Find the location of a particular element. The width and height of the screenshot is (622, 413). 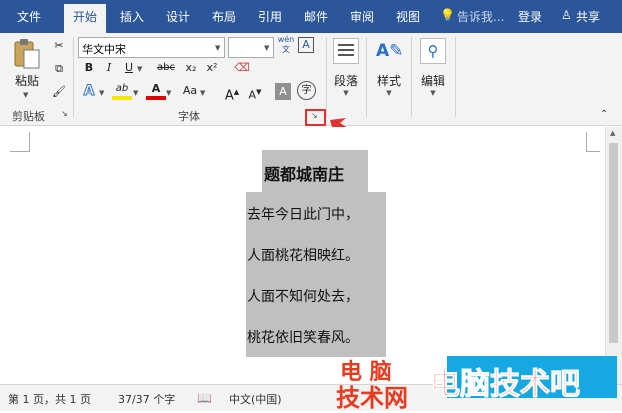

paragraph-align-icon is located at coordinates (346, 51).